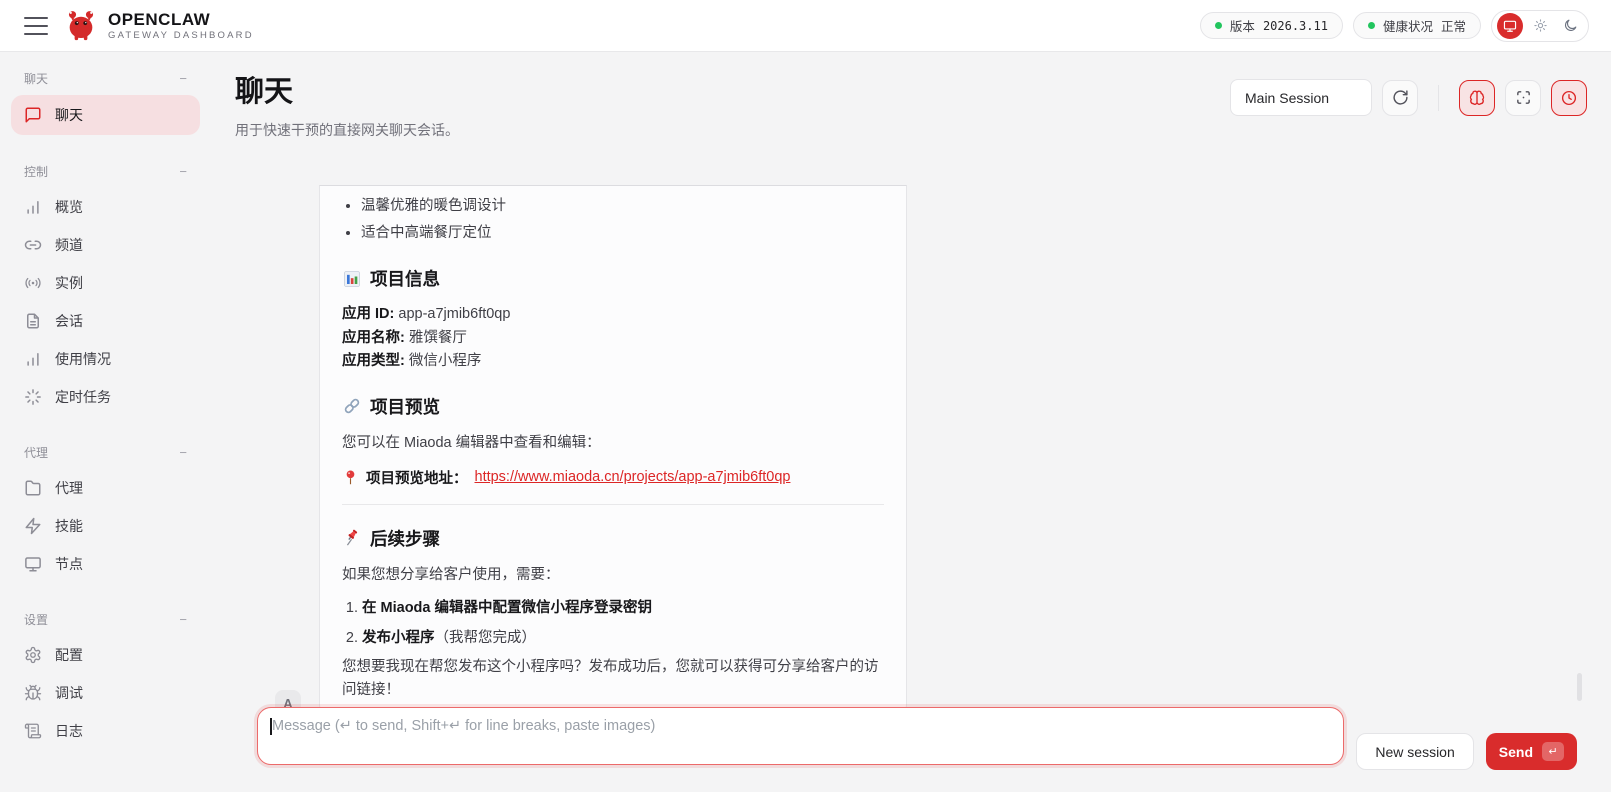 This screenshot has width=1611, height=792. What do you see at coordinates (33, 397) in the screenshot?
I see `loader-icon` at bounding box center [33, 397].